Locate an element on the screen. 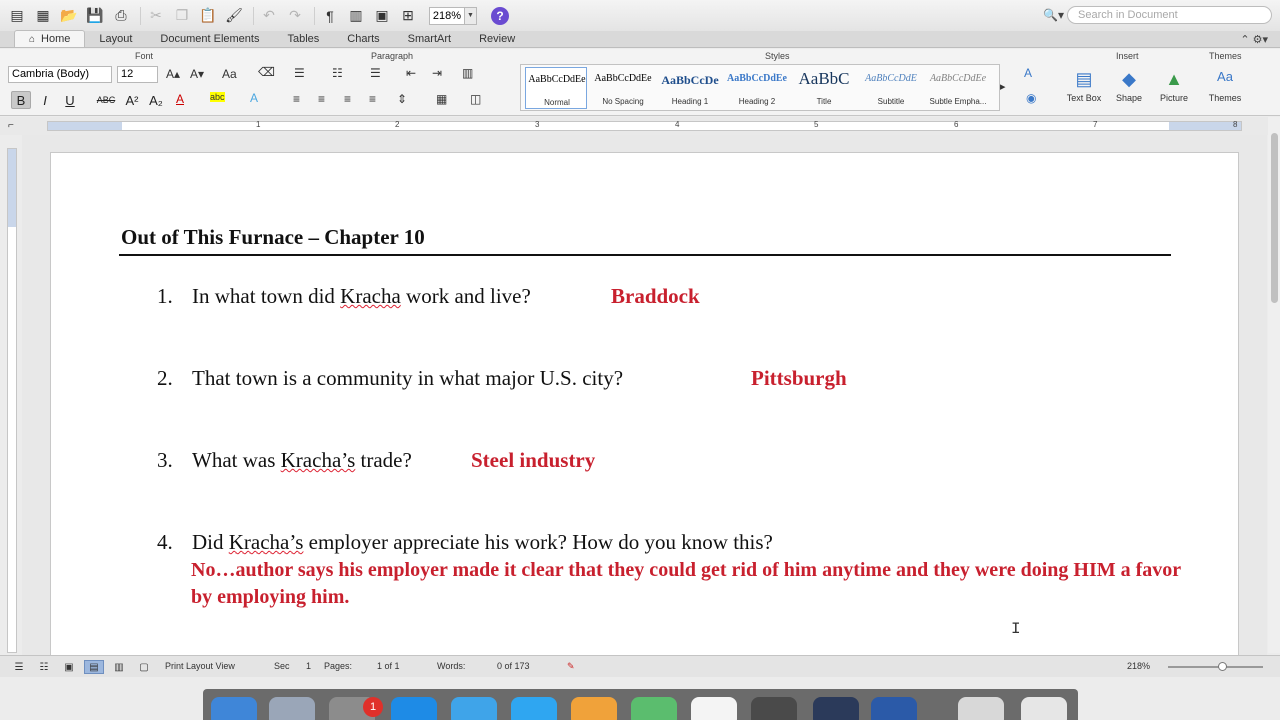  multilevel-list-icon: ☰ is located at coordinates (375, 73).